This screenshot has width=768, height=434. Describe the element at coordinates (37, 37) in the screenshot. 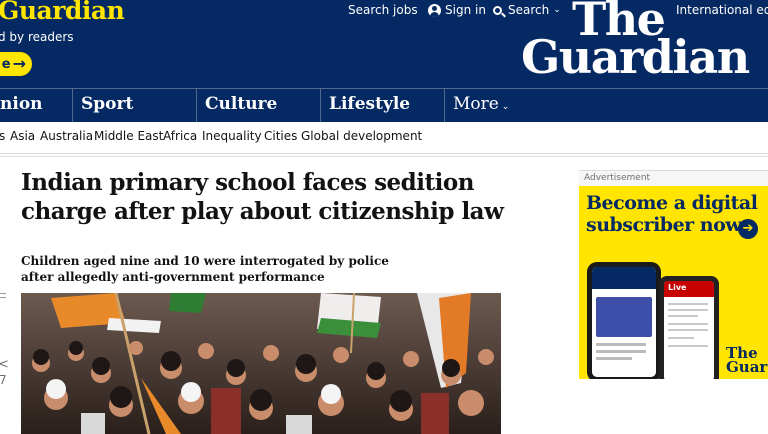

I see `support-subheading: d by readers` at that location.